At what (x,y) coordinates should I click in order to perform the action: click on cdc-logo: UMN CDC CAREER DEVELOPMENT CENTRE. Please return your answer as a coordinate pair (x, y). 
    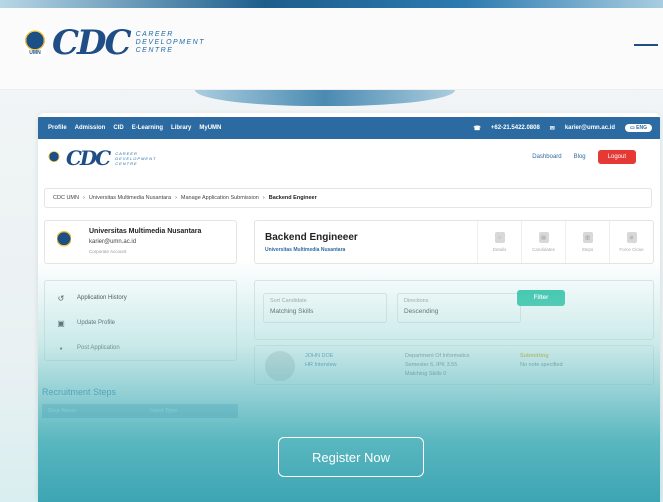
    Looking at the image, I should click on (114, 43).